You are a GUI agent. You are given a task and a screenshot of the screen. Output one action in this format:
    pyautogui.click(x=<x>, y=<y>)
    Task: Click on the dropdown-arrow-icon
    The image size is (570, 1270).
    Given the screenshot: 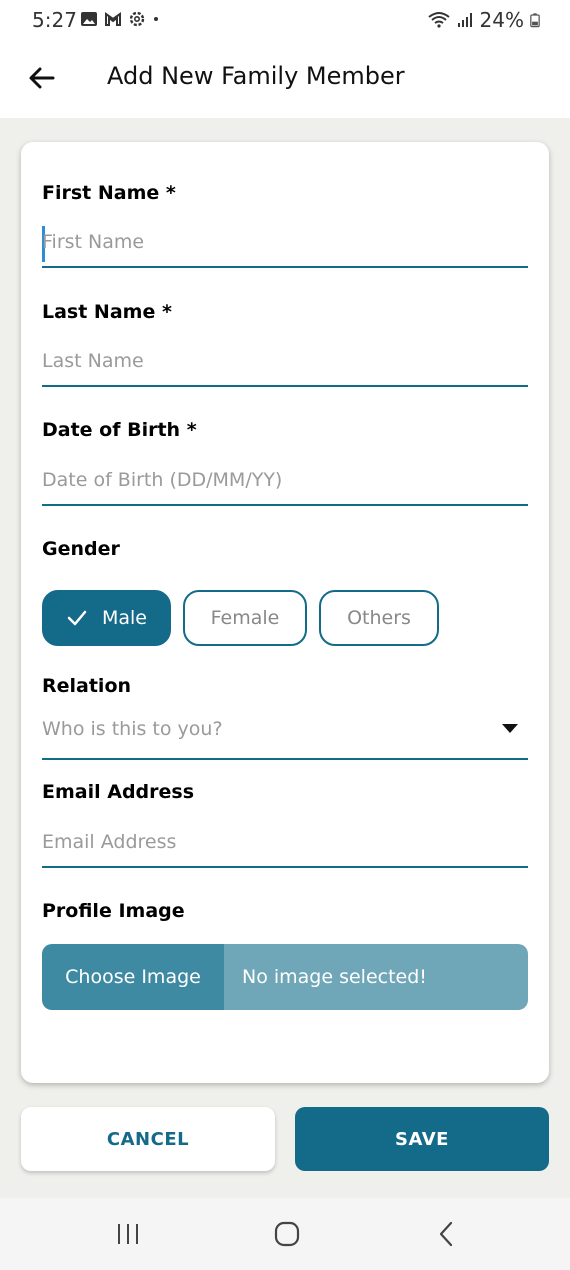 What is the action you would take?
    pyautogui.click(x=510, y=728)
    